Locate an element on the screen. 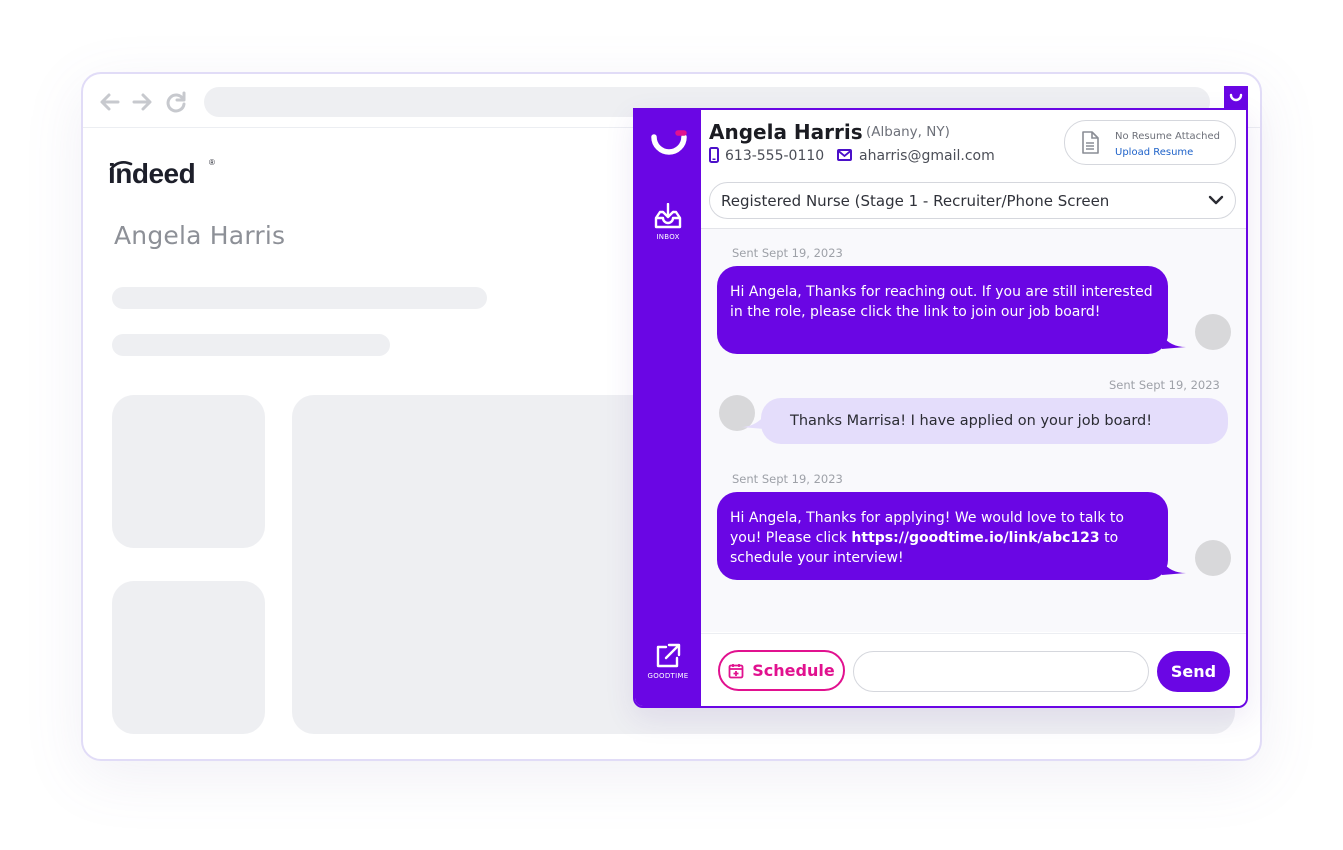 Image resolution: width=1343 pixels, height=850 pixels. sidebar-goodtime-label: GOODTIME is located at coordinates (668, 676).